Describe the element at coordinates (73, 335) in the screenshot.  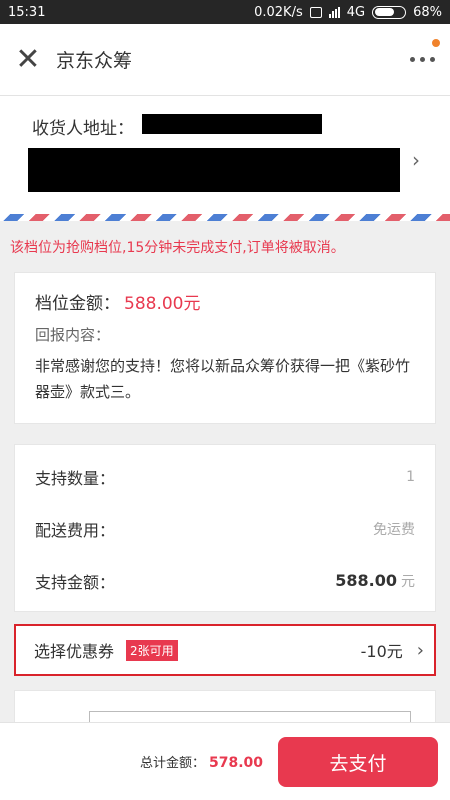
I see `reward-label: 回报内容：` at that location.